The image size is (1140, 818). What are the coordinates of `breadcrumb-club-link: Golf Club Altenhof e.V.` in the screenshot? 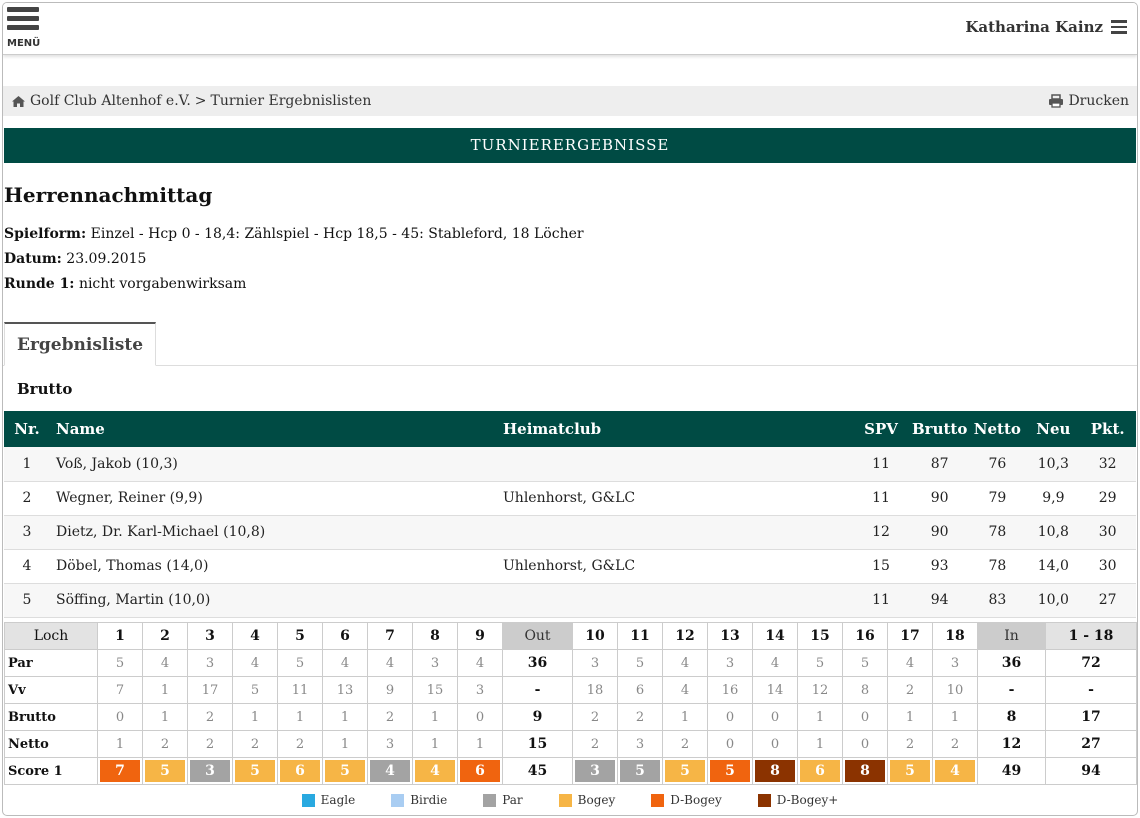 It's located at (110, 101).